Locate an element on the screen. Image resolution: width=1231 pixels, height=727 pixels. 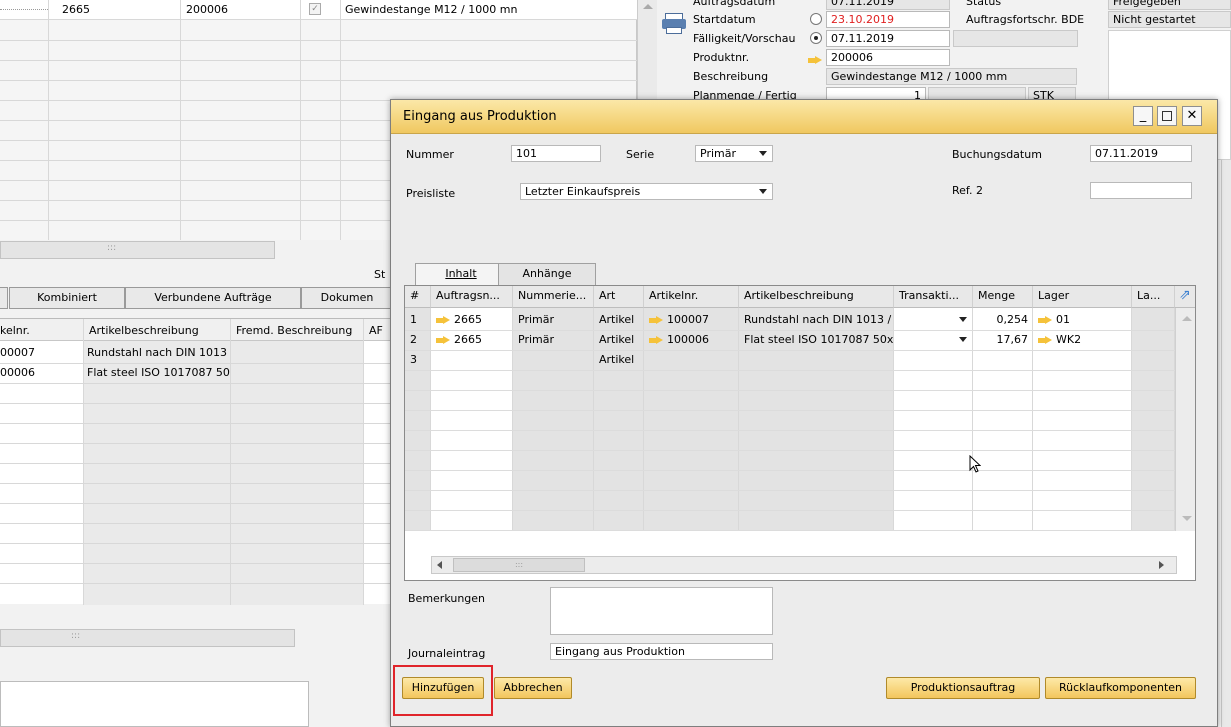
lower-grid-hscroll: ::: is located at coordinates (147, 638).